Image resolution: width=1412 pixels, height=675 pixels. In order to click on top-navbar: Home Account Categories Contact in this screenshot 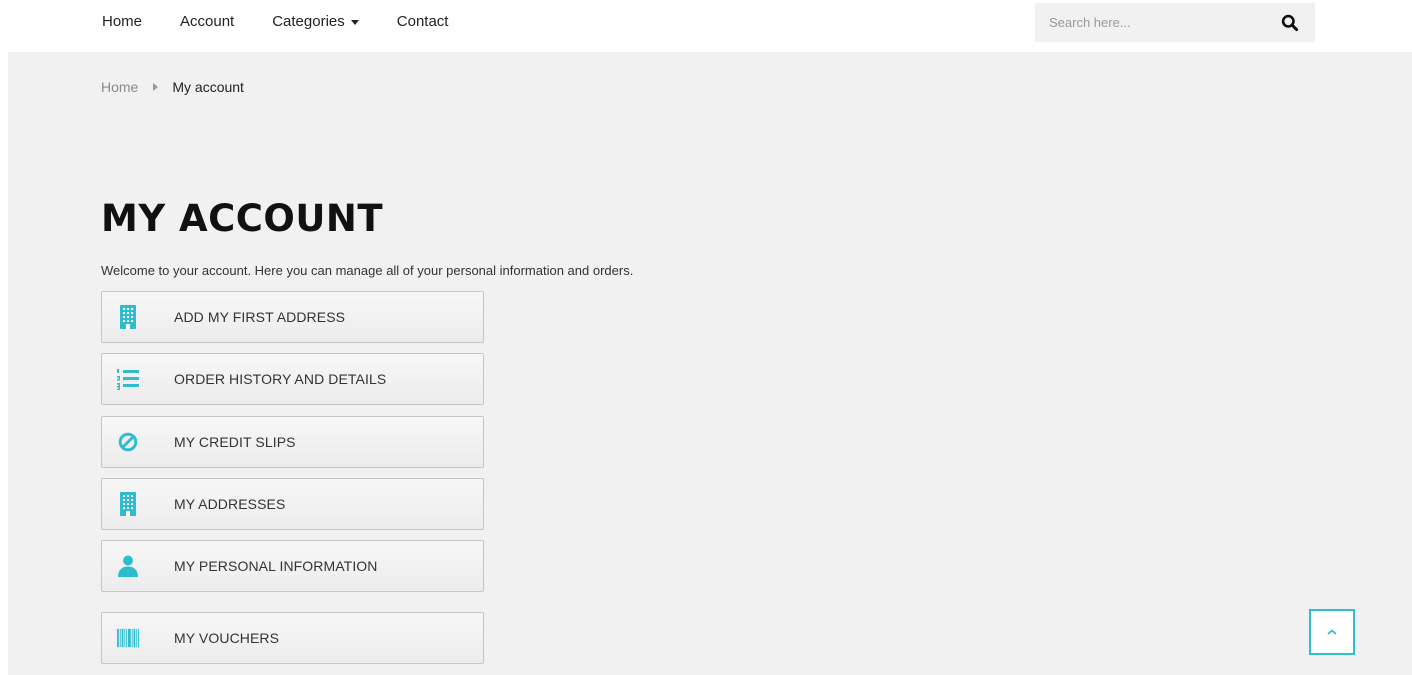, I will do `click(706, 26)`.